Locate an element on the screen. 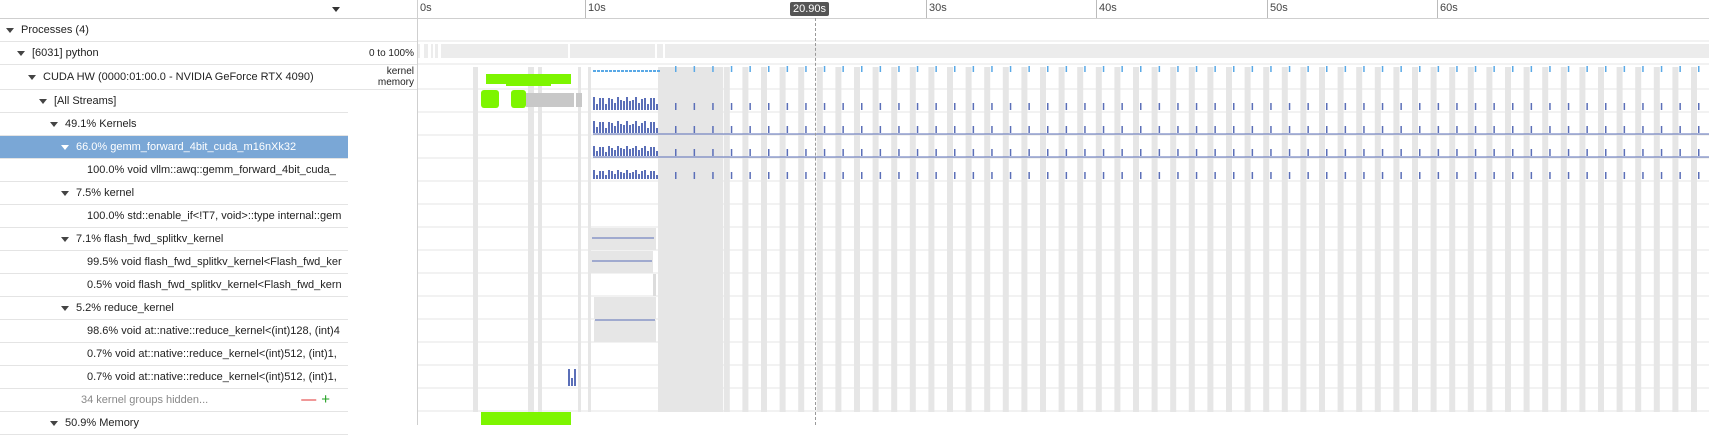  tree-row: 66.0% gemm_forward_4bit_cuda_m16nXk32 is located at coordinates (174, 147).